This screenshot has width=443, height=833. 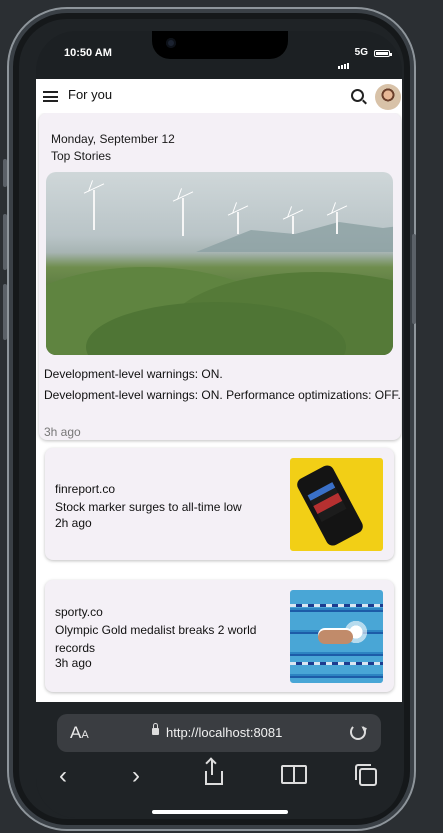 I want to click on camera-icon, so click(x=171, y=43).